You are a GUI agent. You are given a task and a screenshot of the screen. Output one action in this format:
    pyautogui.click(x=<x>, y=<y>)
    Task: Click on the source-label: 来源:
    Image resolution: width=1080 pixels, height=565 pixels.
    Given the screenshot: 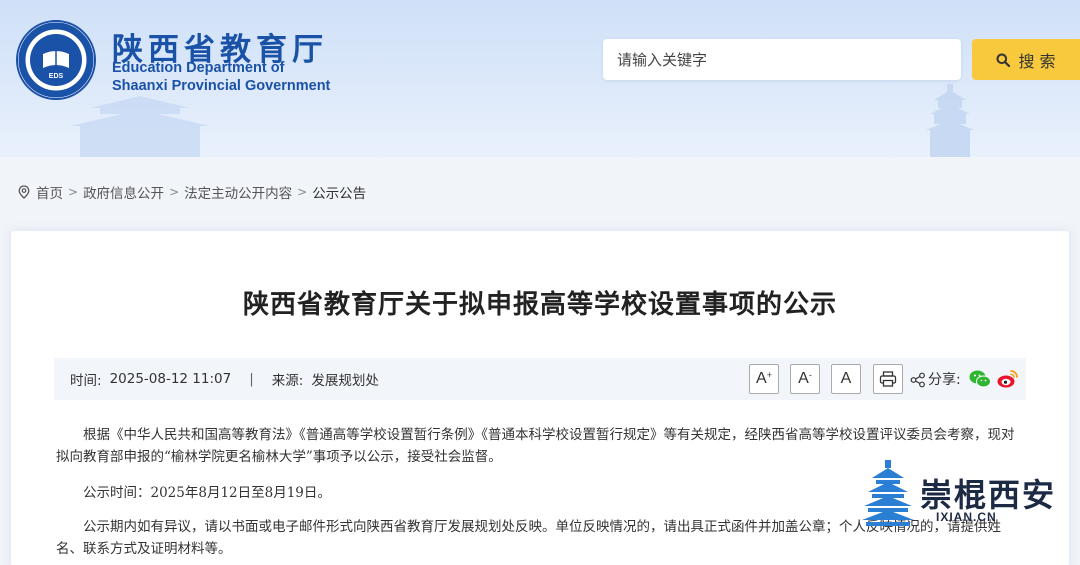 What is the action you would take?
    pyautogui.click(x=287, y=381)
    